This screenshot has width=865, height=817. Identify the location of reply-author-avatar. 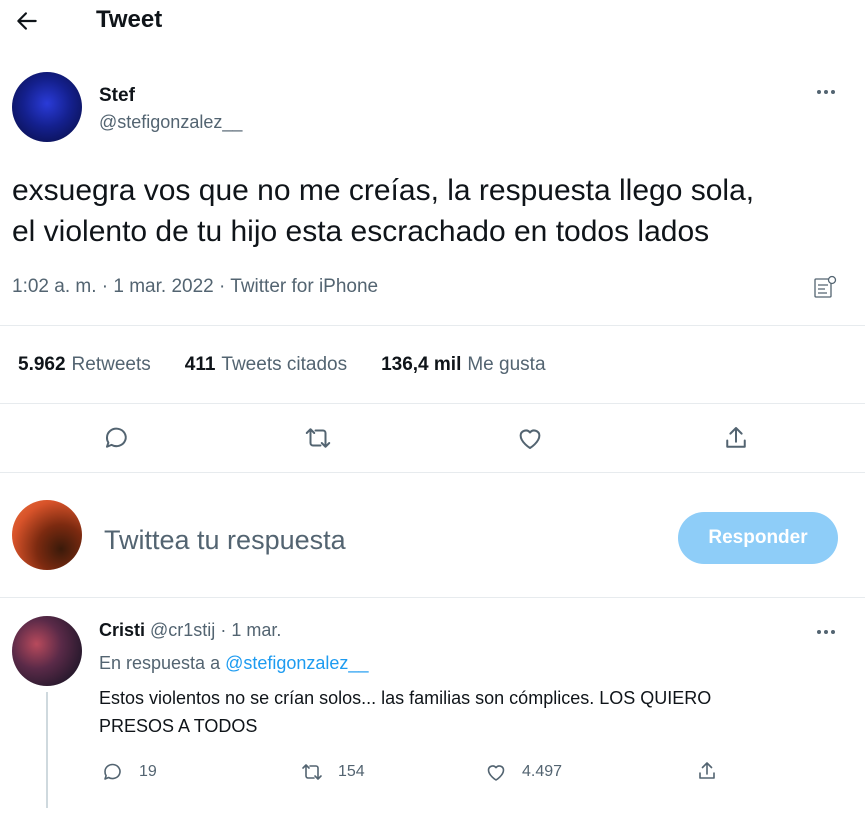
(47, 651).